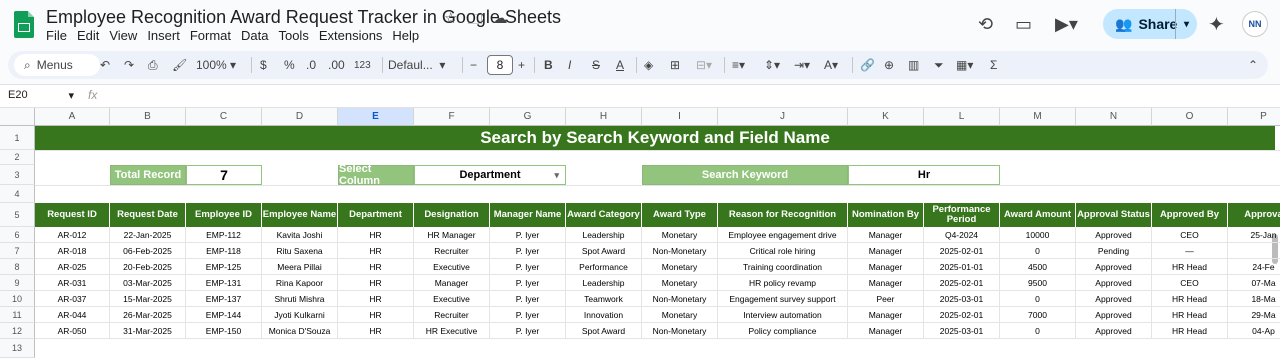 Image resolution: width=1280 pixels, height=364 pixels. Describe the element at coordinates (648, 65) in the screenshot. I see `fill-color-icon: ◈` at that location.